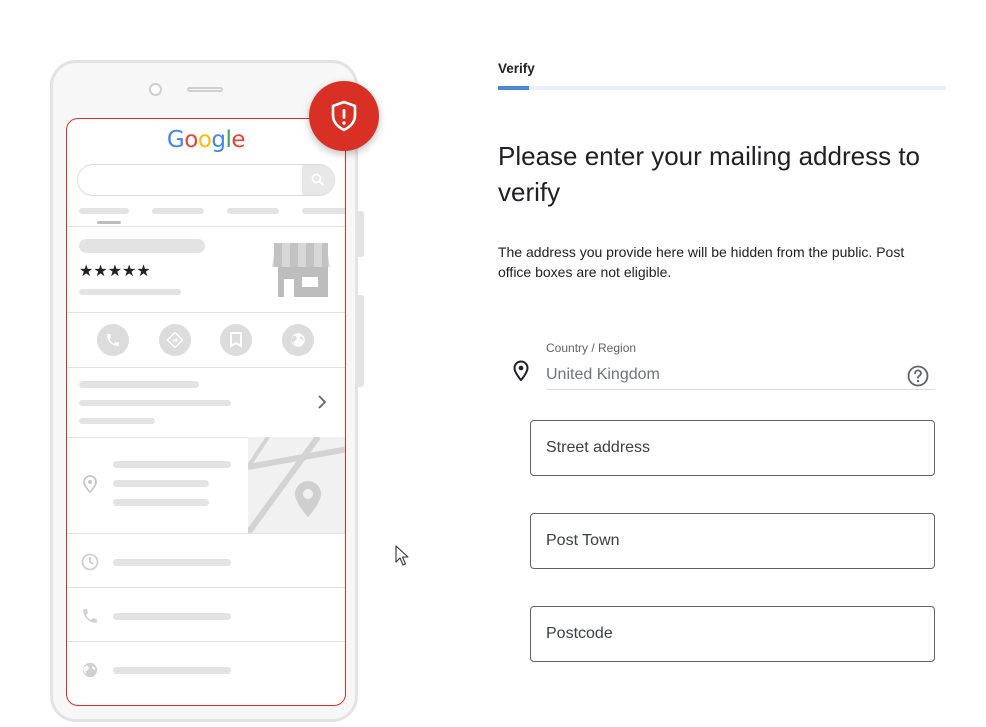 This screenshot has width=986, height=727. I want to click on phone-speaker, so click(205, 89).